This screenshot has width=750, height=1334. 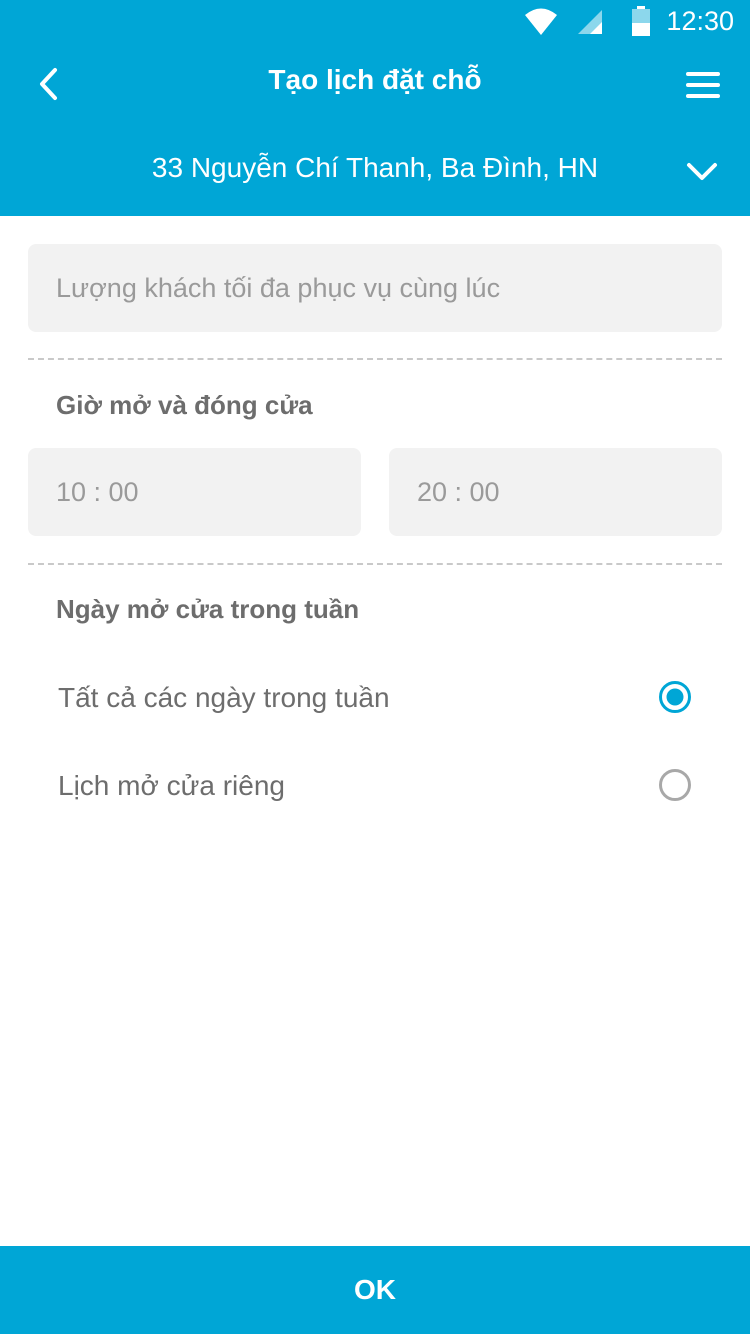 I want to click on signal-icon, so click(x=590, y=22).